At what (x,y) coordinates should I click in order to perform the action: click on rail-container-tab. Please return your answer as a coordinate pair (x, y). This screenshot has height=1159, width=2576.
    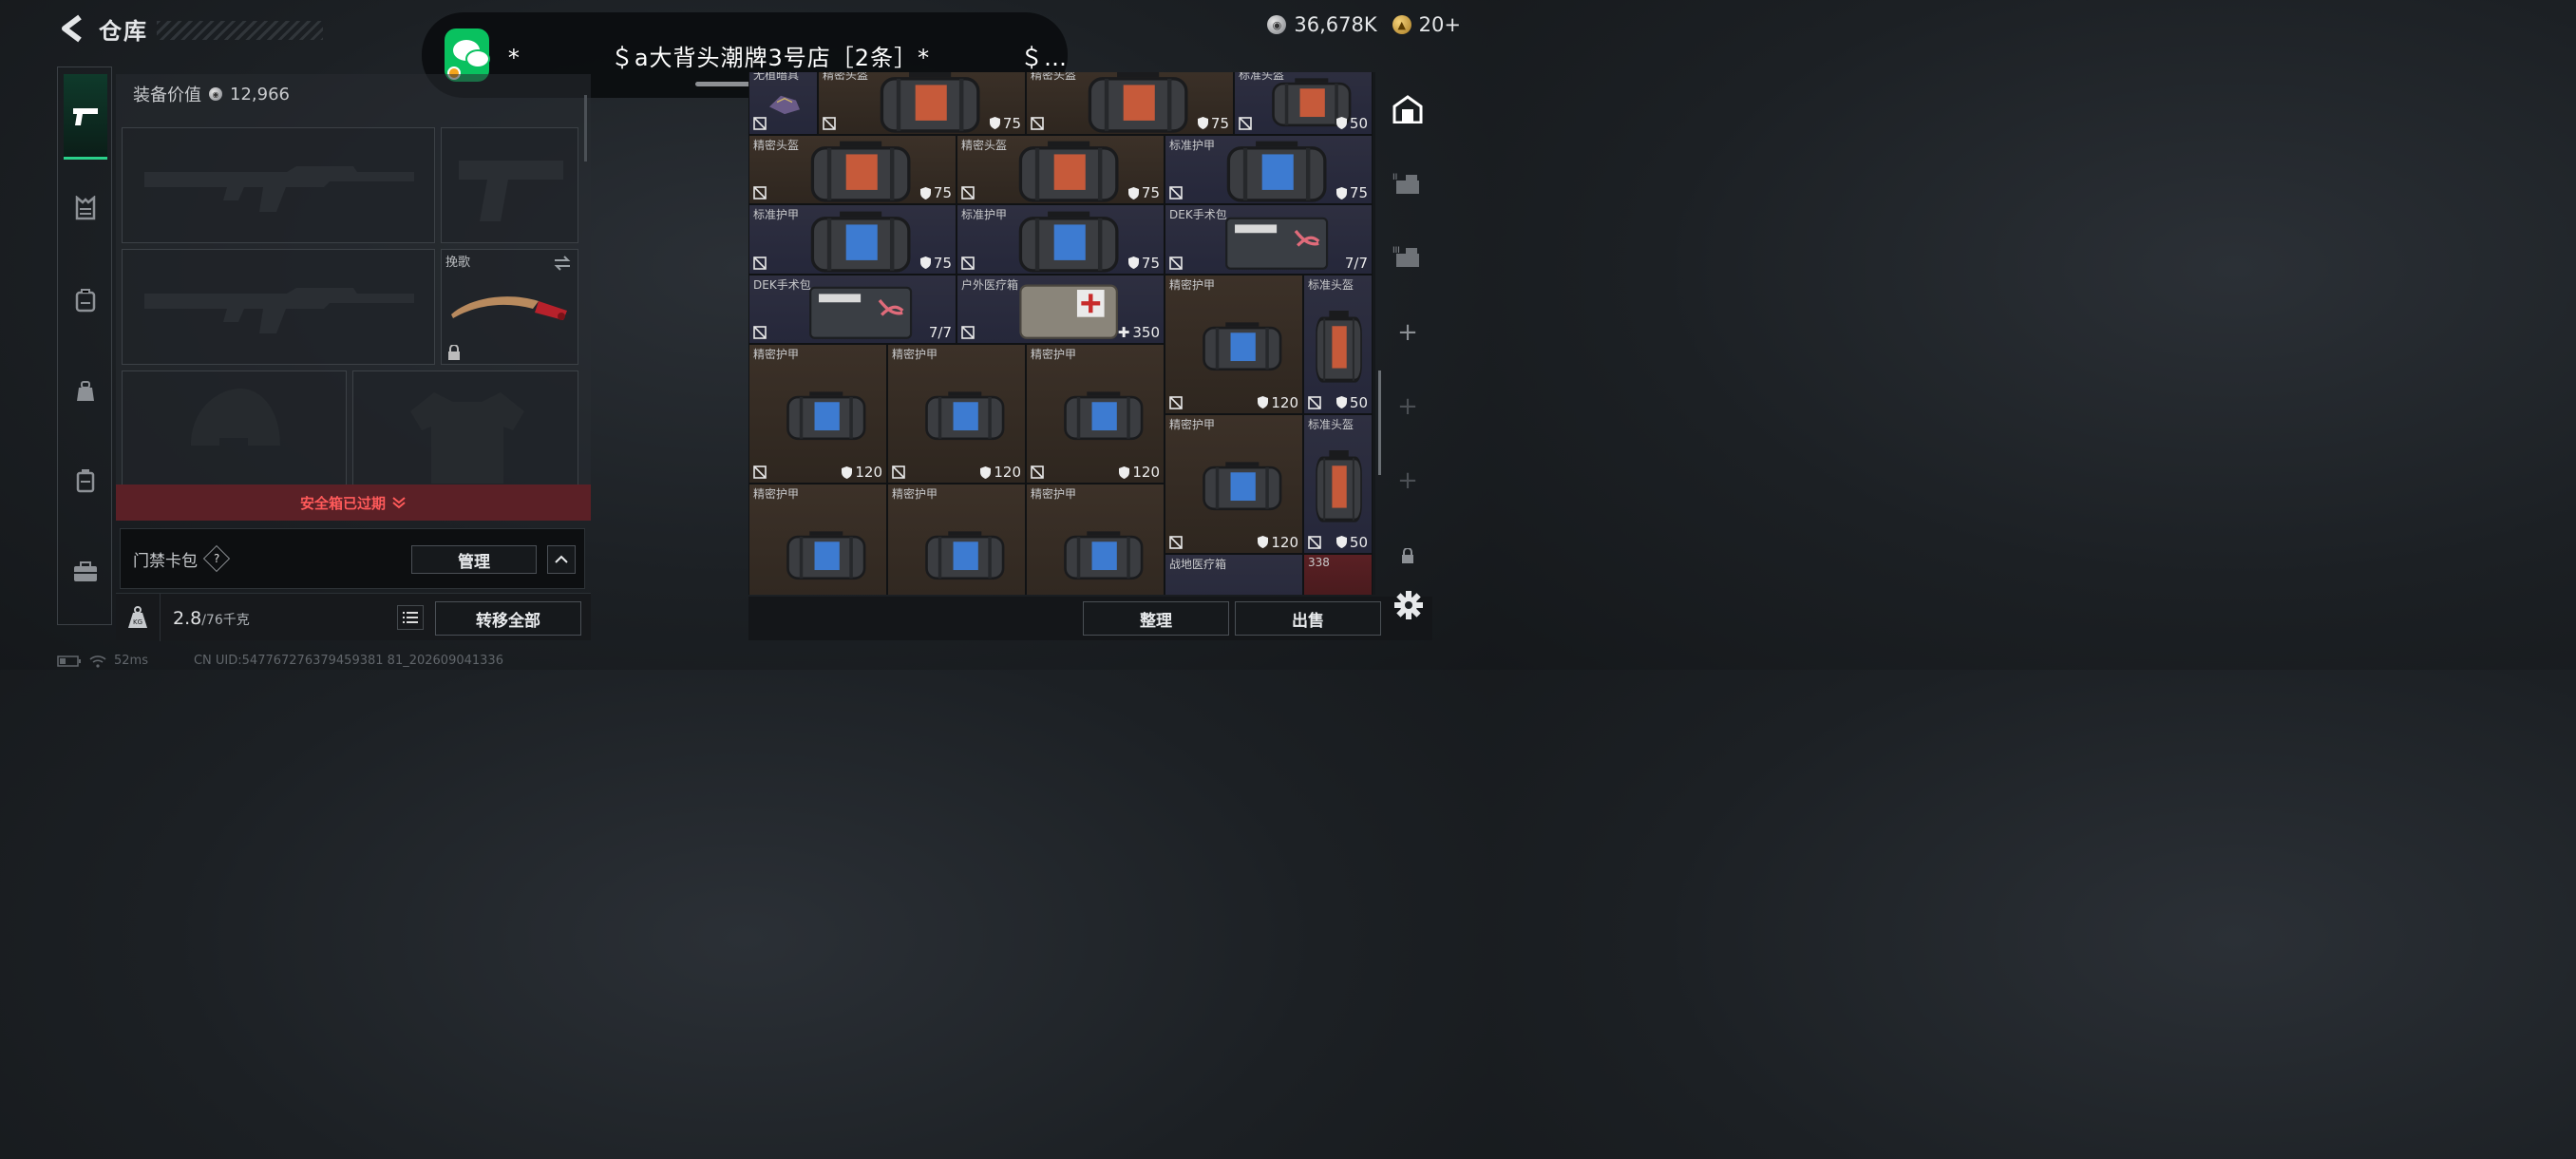
    Looking at the image, I should click on (85, 481).